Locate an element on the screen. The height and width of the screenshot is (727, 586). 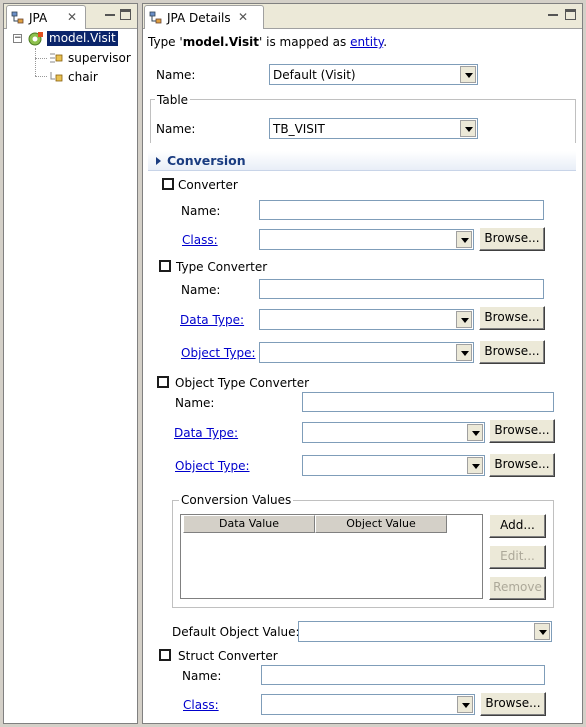
tab-jpa-details: JPA Details ✕ is located at coordinates (204, 17).